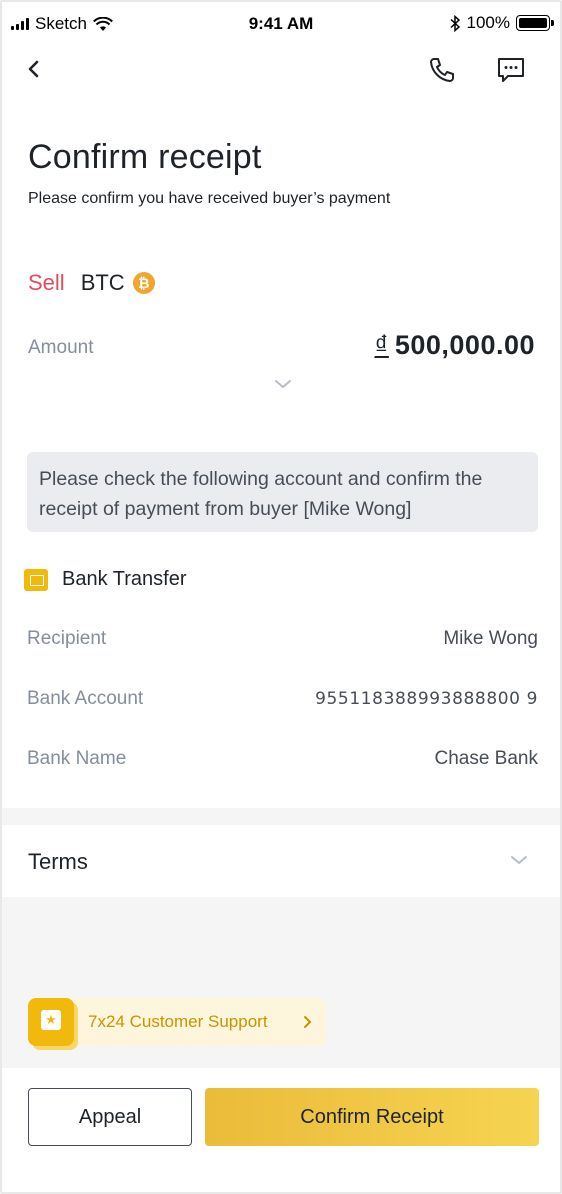 This screenshot has height=1194, width=562. I want to click on detail-value: Chase Bank, so click(486, 758).